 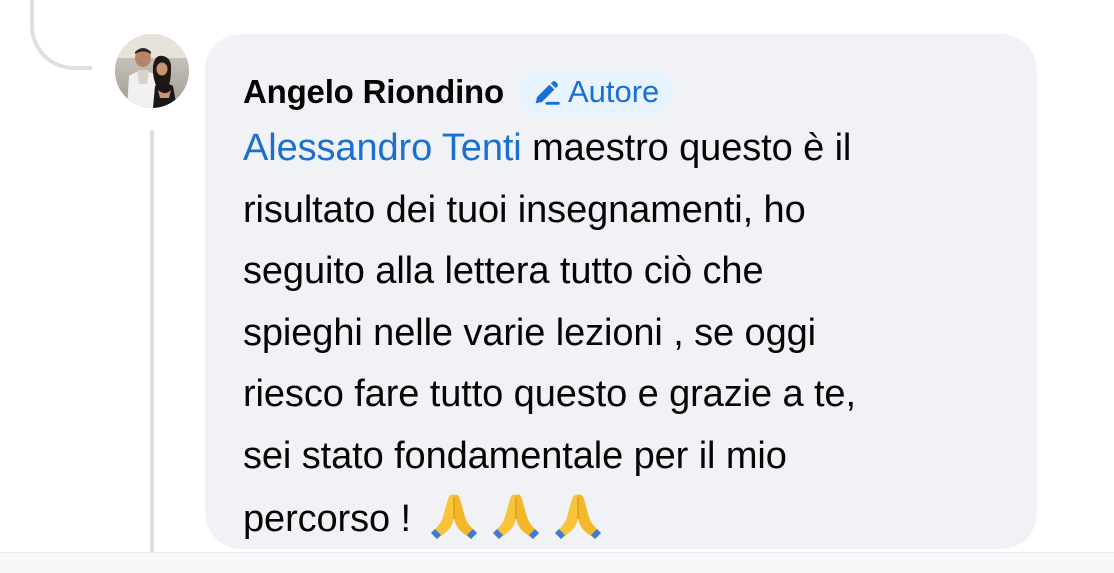 What do you see at coordinates (382, 148) in the screenshot?
I see `mention-link: Alessandro Tenti` at bounding box center [382, 148].